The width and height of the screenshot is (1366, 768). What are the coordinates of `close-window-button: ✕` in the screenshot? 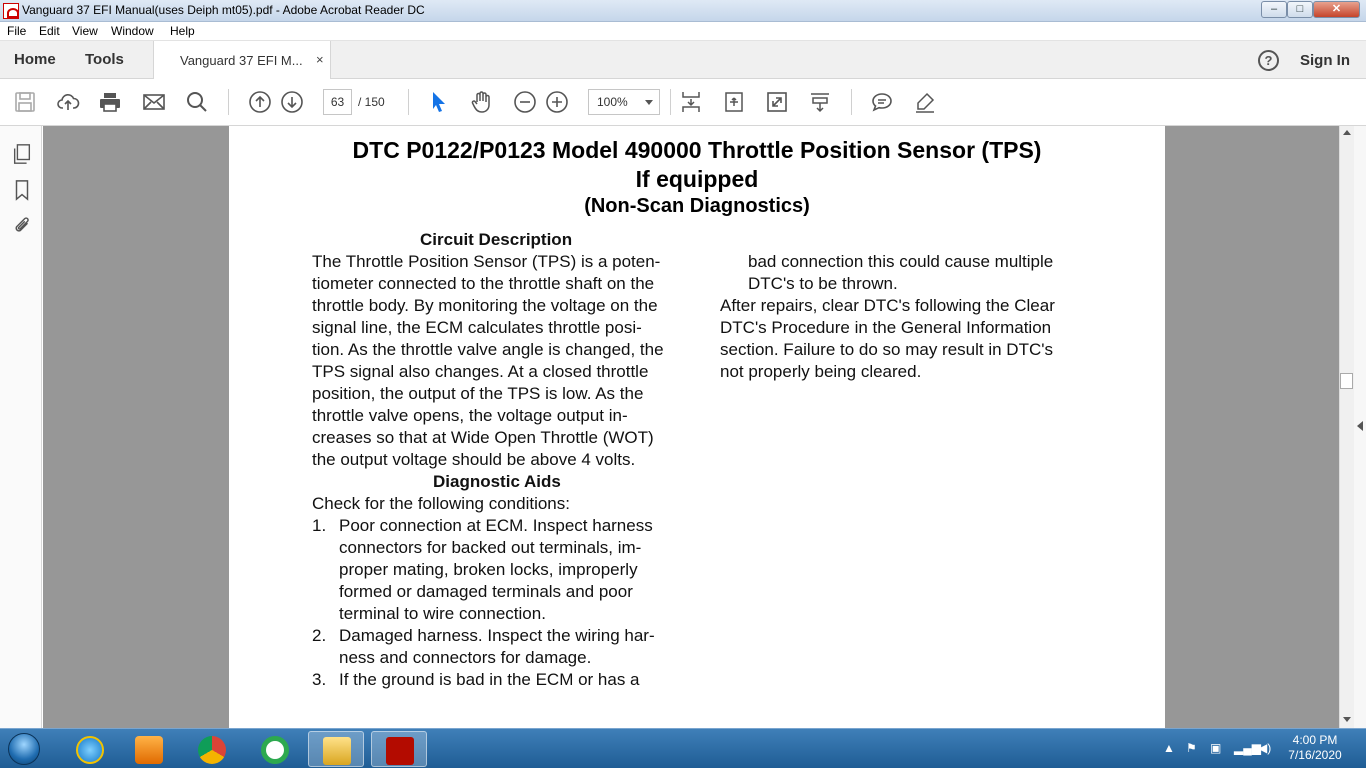 It's located at (1336, 9).